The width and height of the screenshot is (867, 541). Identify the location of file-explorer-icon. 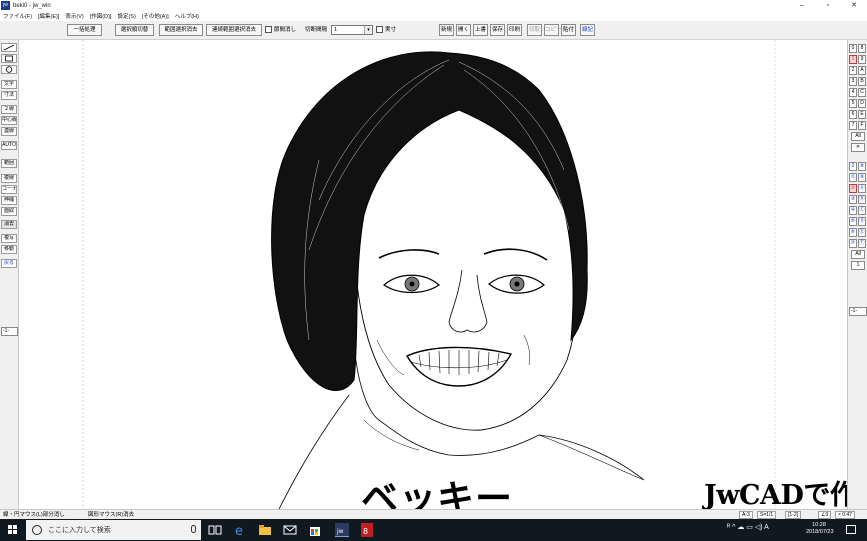
(265, 530).